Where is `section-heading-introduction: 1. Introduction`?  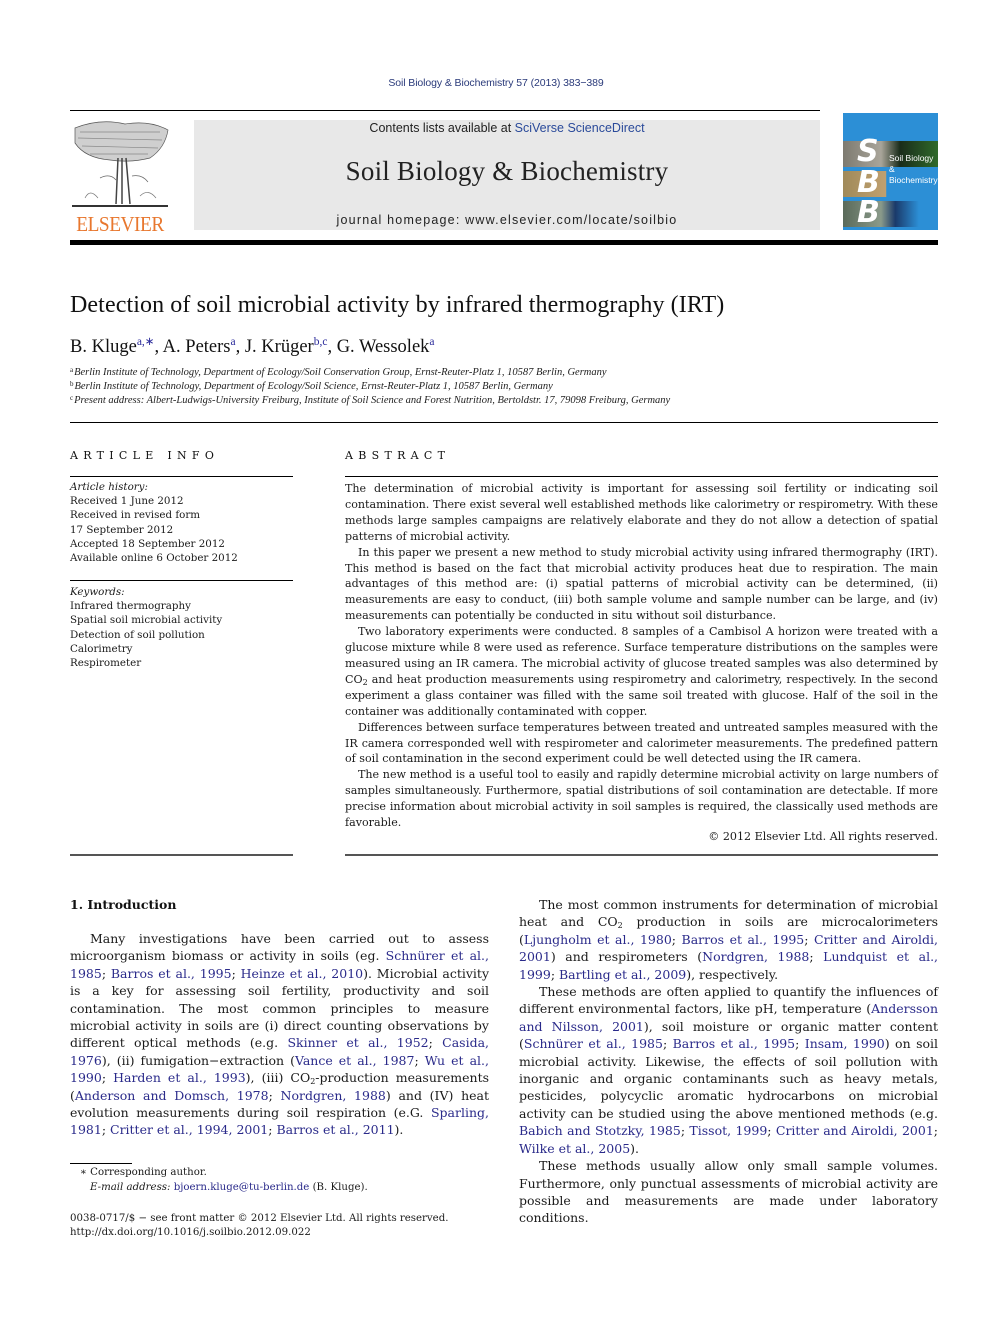
section-heading-introduction: 1. Introduction is located at coordinates (123, 904).